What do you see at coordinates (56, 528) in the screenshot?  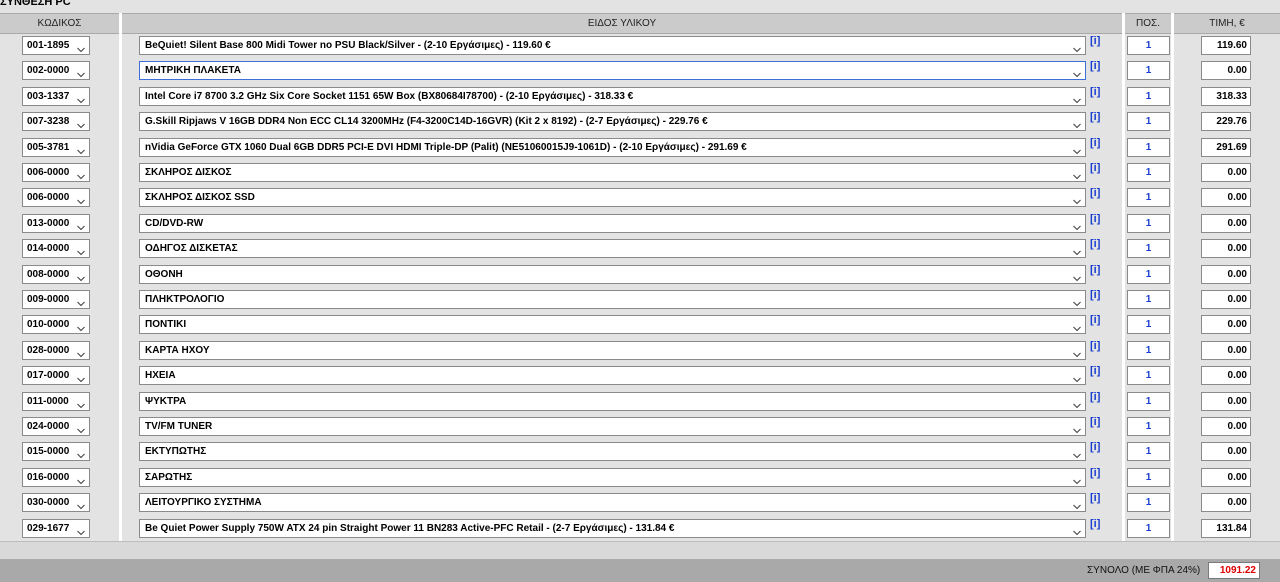 I see `code-select: 029-1677` at bounding box center [56, 528].